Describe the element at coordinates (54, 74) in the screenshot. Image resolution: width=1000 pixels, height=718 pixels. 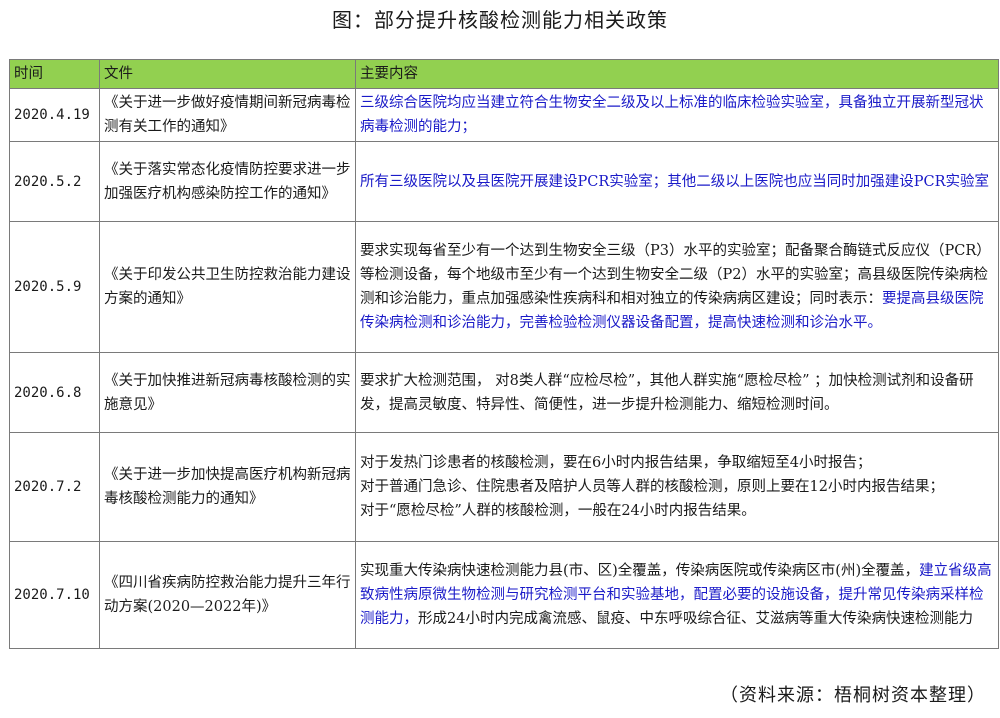
I see `header-date: 时间` at that location.